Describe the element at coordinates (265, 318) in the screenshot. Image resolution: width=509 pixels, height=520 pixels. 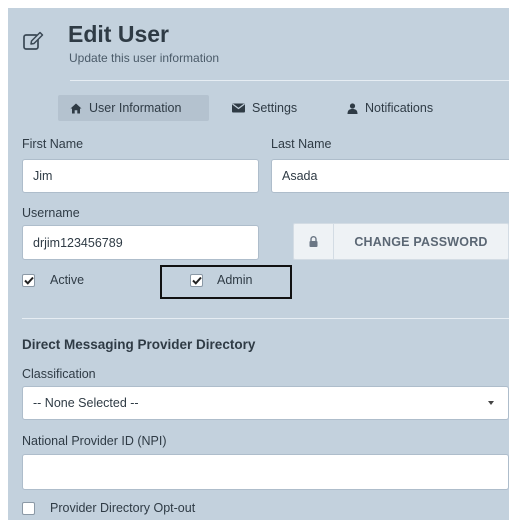
I see `section-divider` at that location.